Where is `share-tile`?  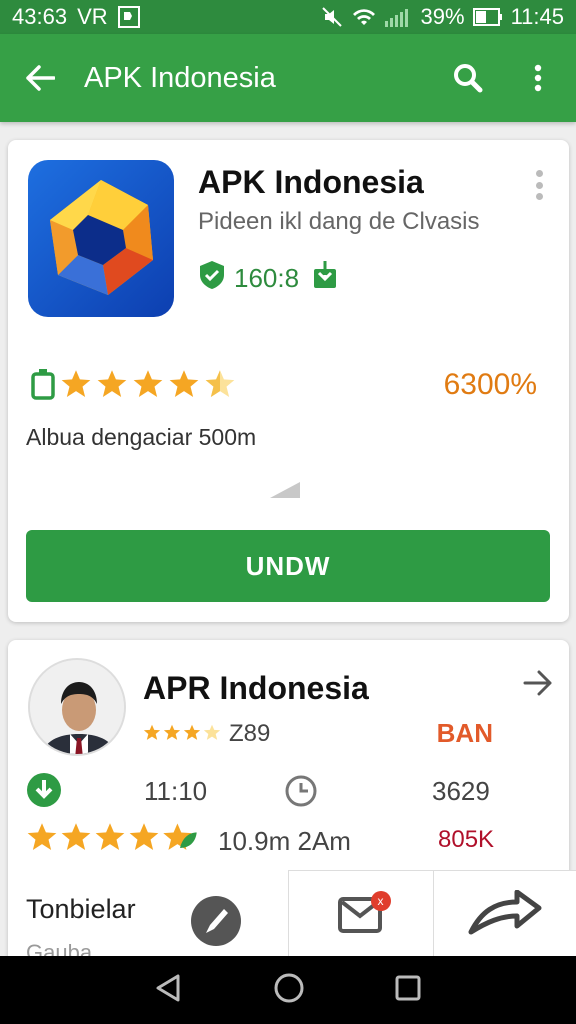
share-tile is located at coordinates (504, 915).